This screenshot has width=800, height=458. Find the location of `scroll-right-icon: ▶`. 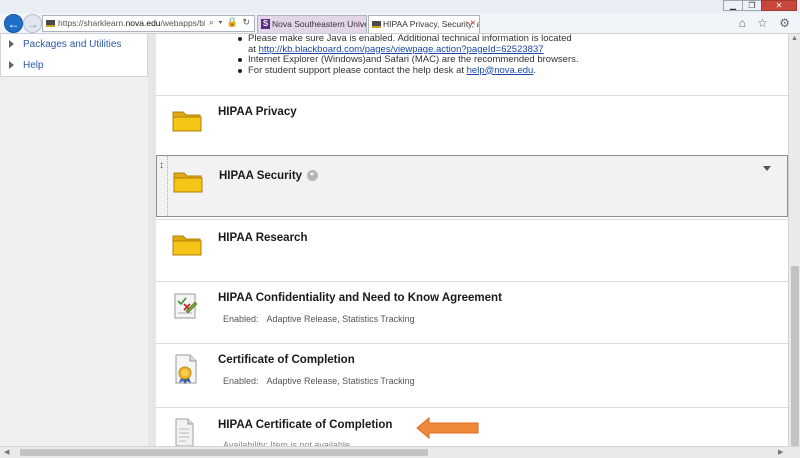

scroll-right-icon: ▶ is located at coordinates (780, 452).